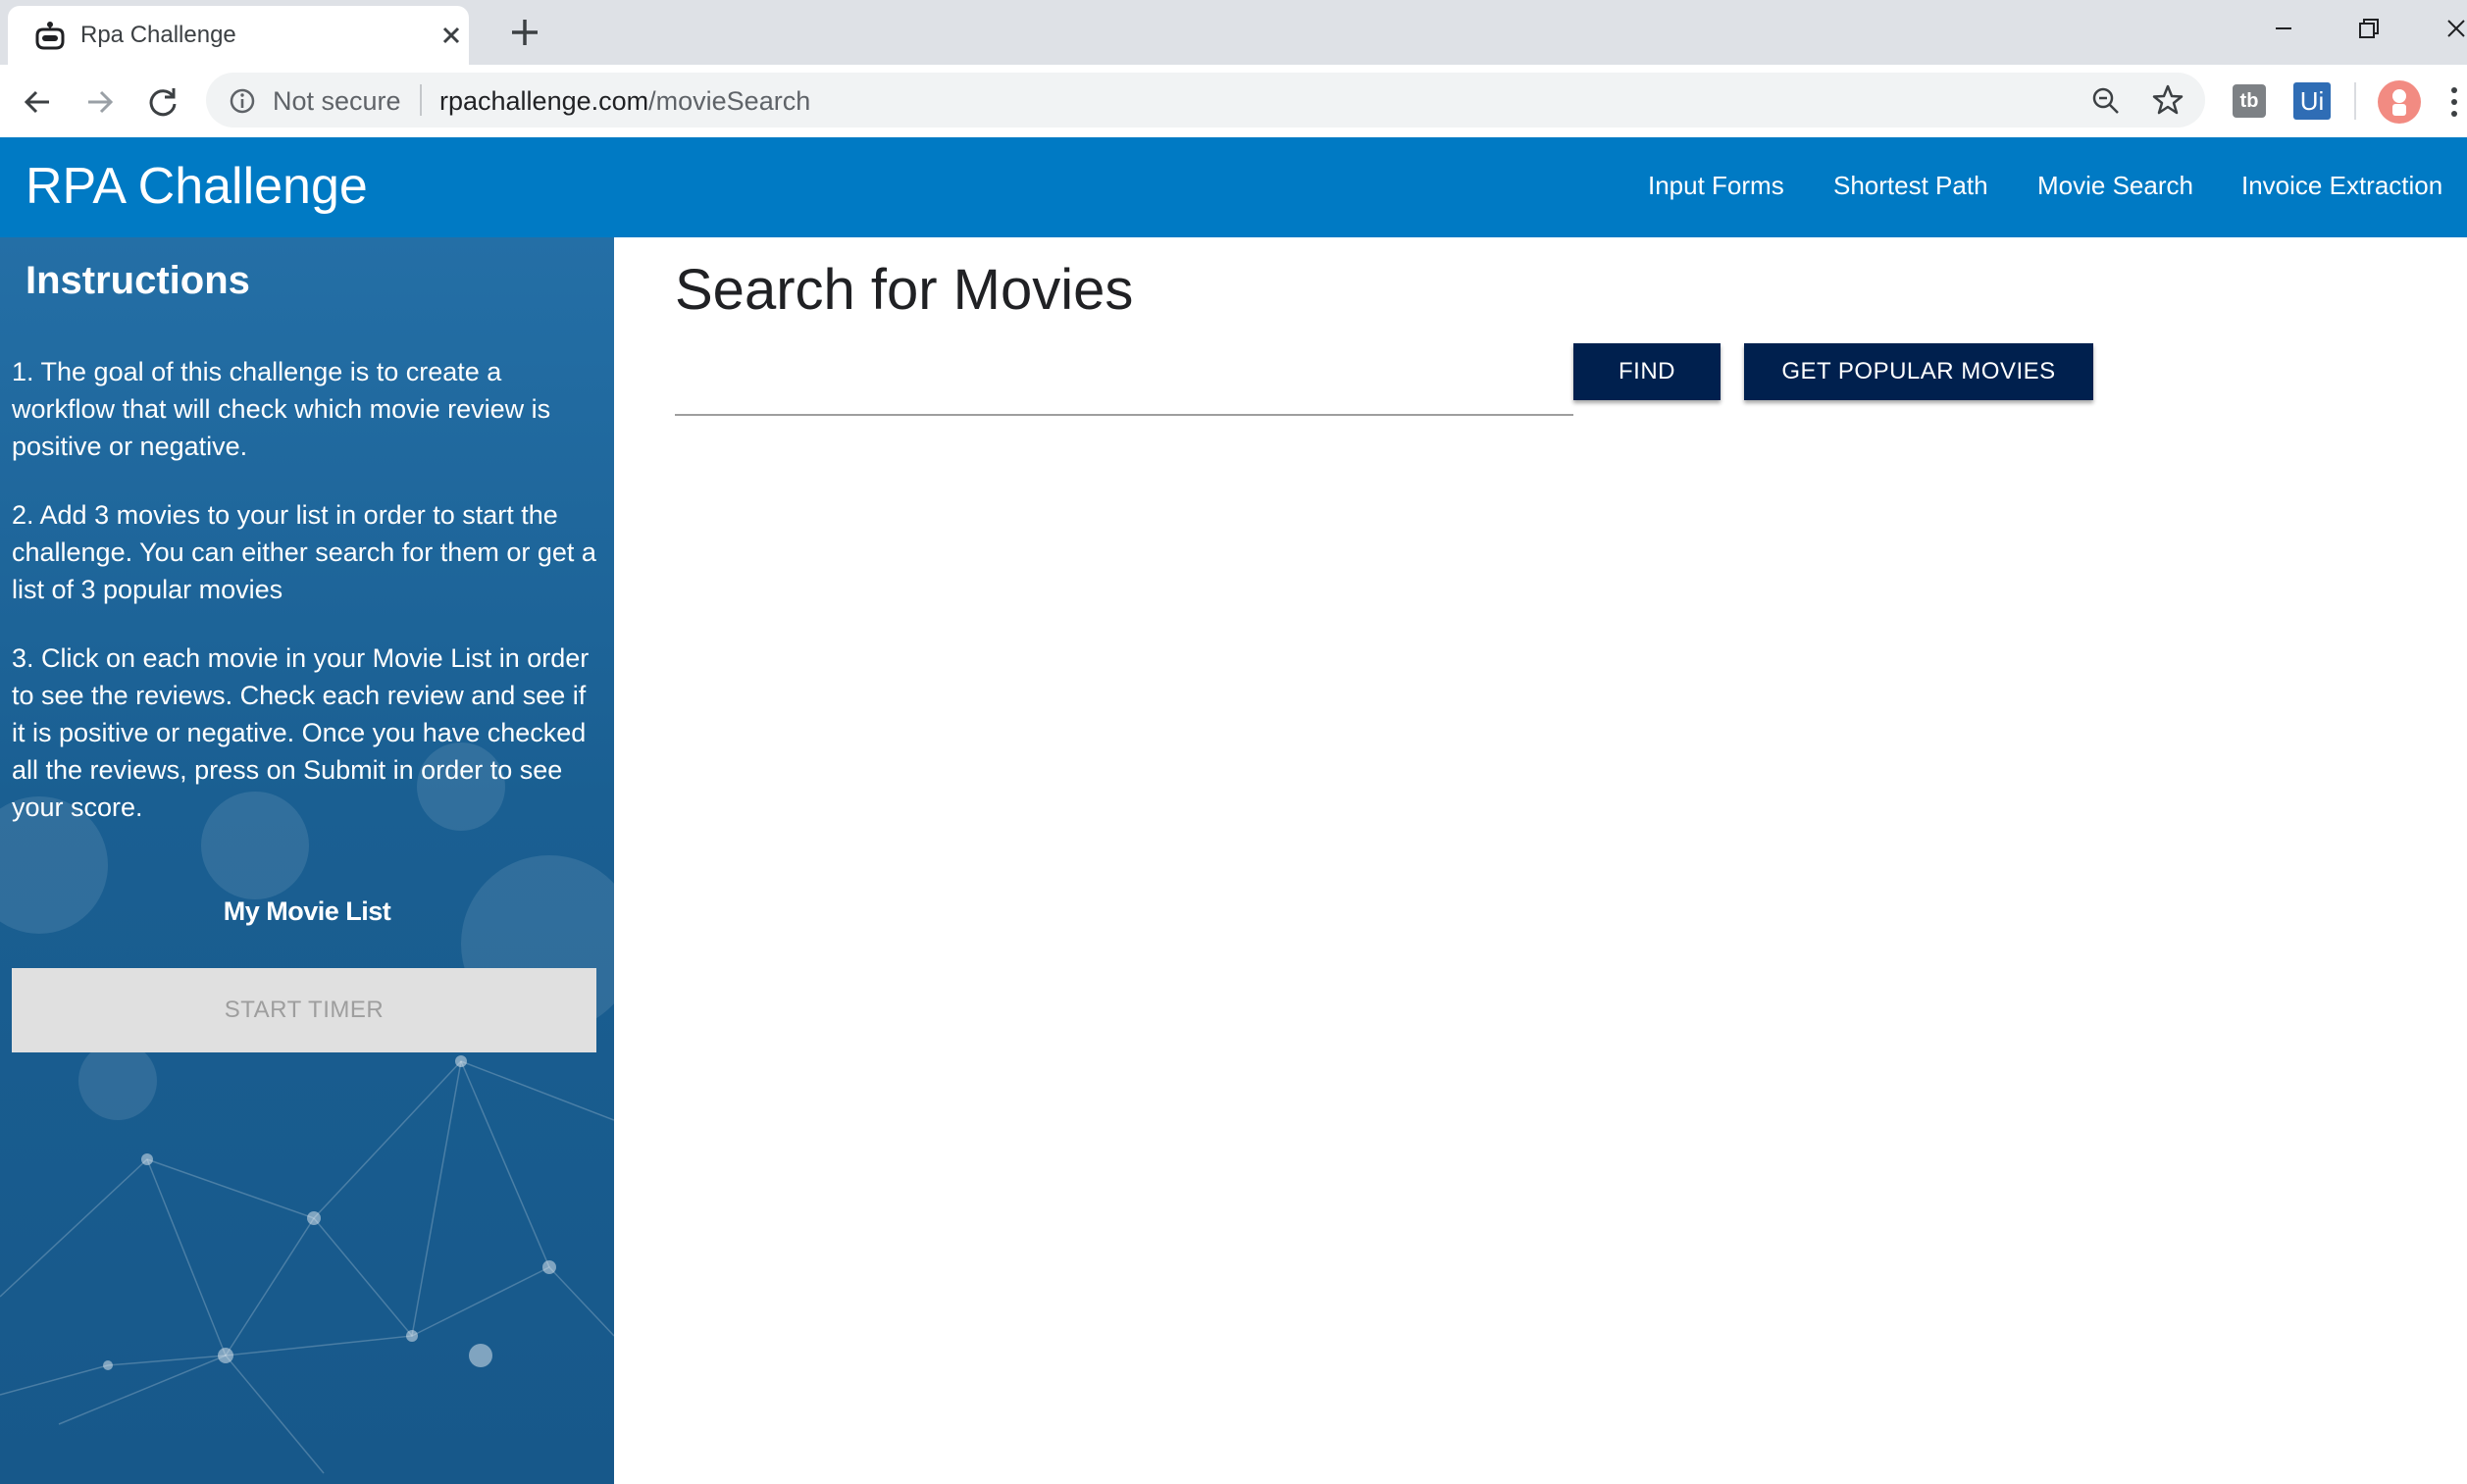  Describe the element at coordinates (197, 186) in the screenshot. I see `site-brand: RPA Challenge` at that location.